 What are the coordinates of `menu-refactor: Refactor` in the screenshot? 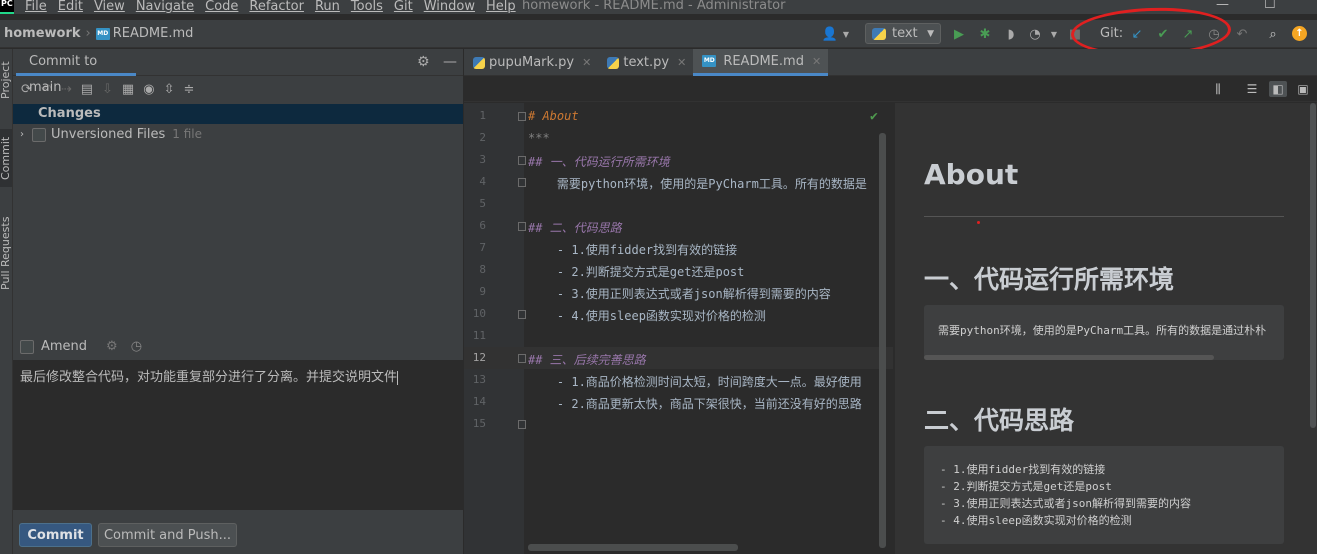 It's located at (276, 7).